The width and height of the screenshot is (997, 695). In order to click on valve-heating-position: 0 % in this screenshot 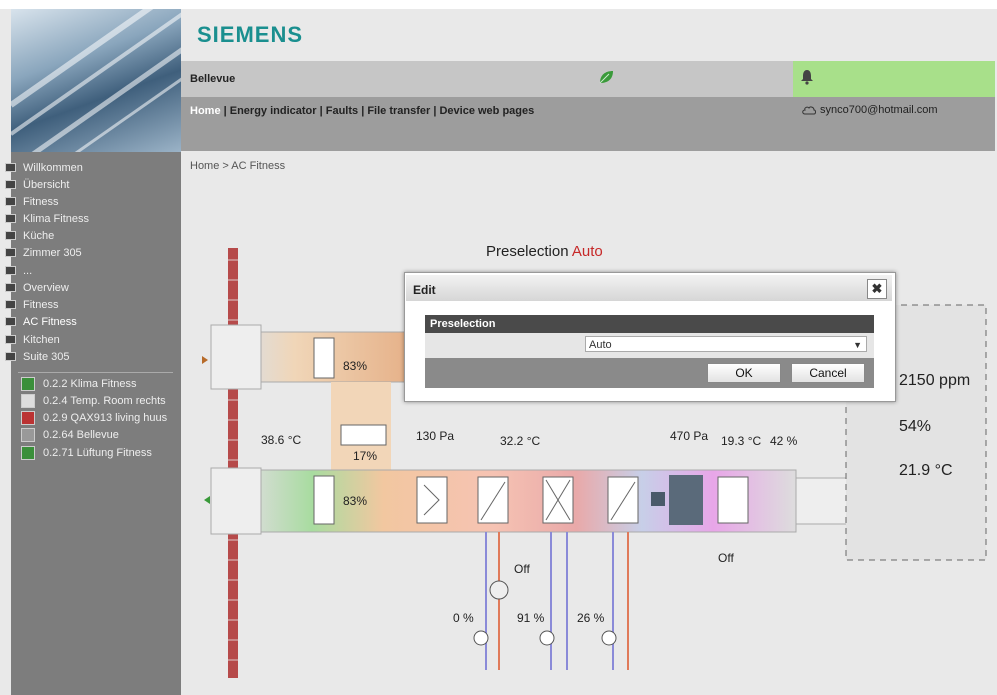, I will do `click(463, 618)`.